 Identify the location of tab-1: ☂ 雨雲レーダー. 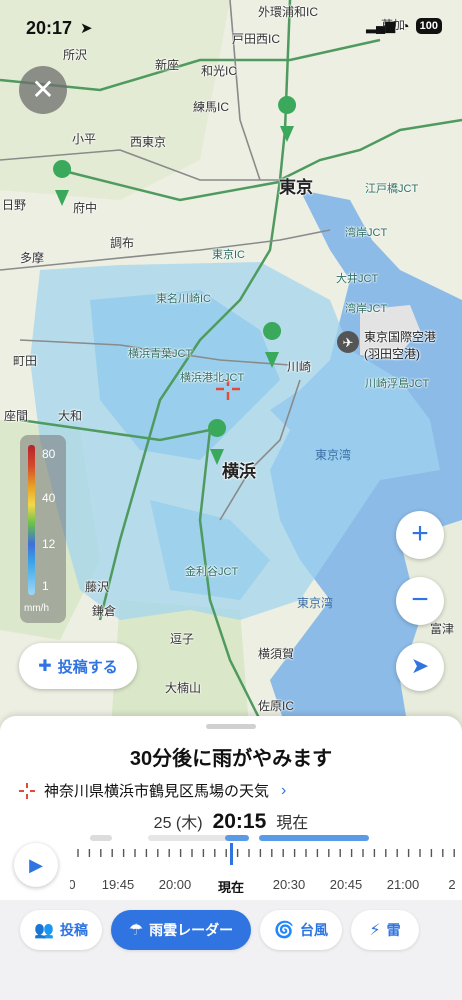
(181, 930).